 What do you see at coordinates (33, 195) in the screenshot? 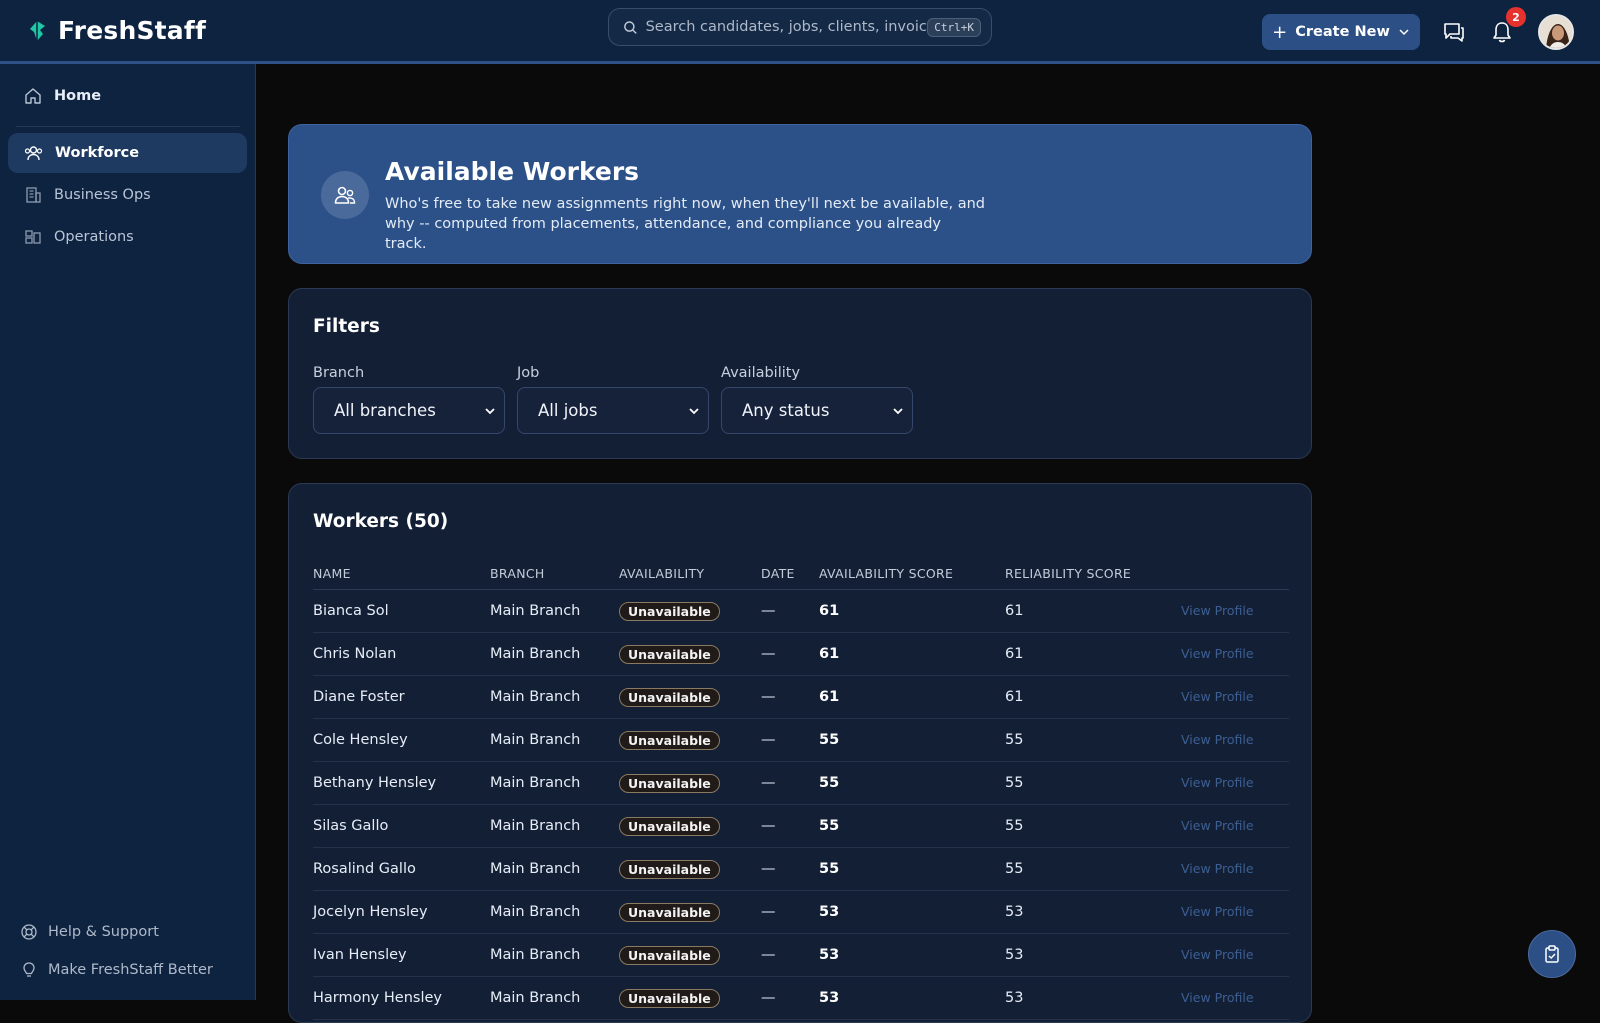
I see `building-icon` at bounding box center [33, 195].